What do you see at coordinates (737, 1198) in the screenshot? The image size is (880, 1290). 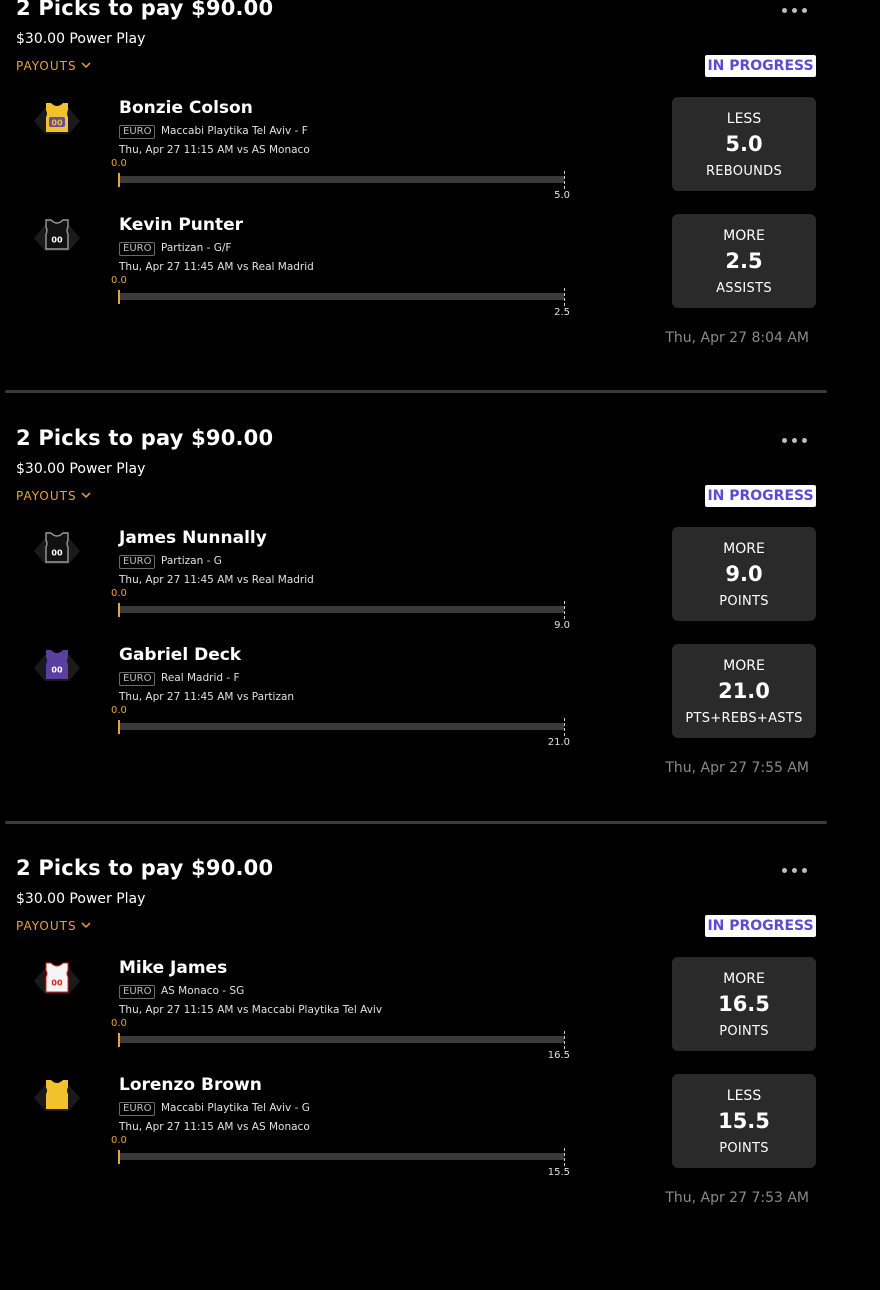 I see `entry-timestamp: Thu, Apr 27 7:53 AM` at bounding box center [737, 1198].